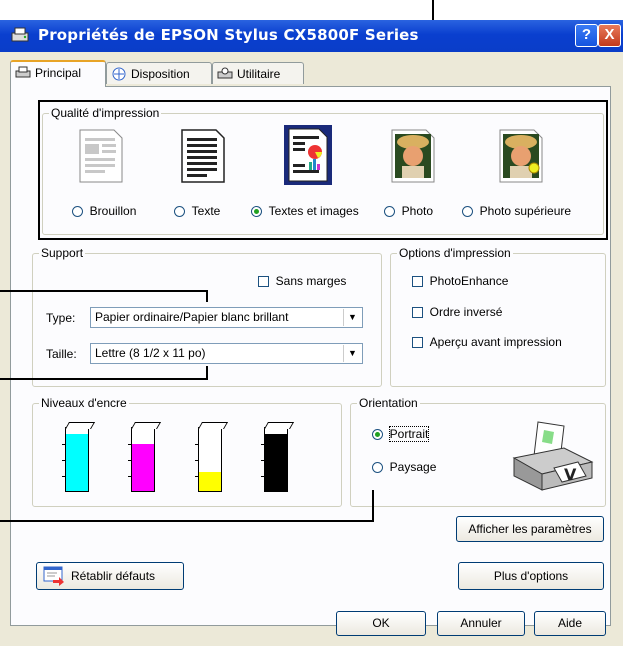 This screenshot has height=646, width=623. I want to click on ink-cartridge-yellow, so click(212, 457).